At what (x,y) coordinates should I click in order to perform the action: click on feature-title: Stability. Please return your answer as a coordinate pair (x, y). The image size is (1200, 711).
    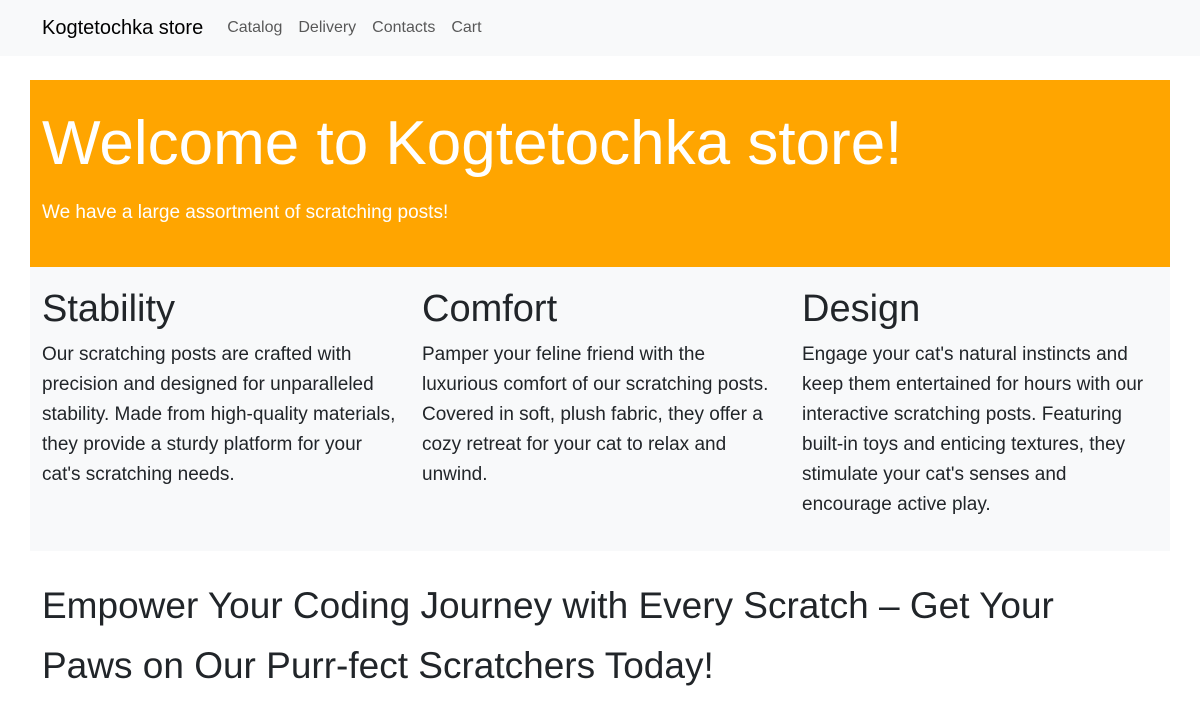
    Looking at the image, I should click on (109, 309).